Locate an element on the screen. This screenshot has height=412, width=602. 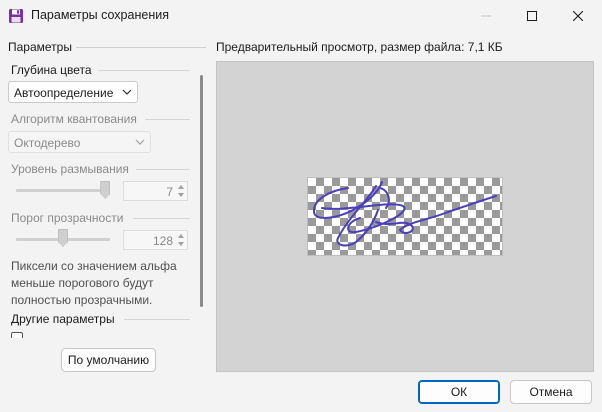
parameters-header: Параметры is located at coordinates (40, 47).